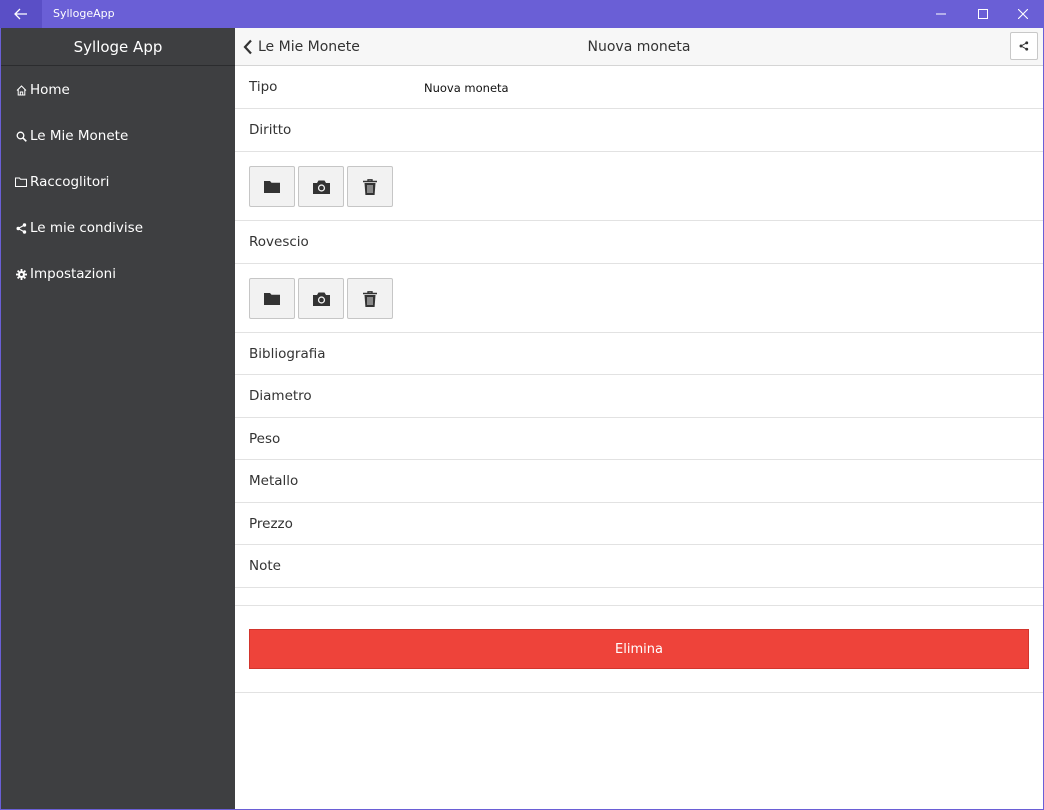 This screenshot has height=810, width=1044. What do you see at coordinates (287, 354) in the screenshot?
I see `bibliografia-label: Bibliografia` at bounding box center [287, 354].